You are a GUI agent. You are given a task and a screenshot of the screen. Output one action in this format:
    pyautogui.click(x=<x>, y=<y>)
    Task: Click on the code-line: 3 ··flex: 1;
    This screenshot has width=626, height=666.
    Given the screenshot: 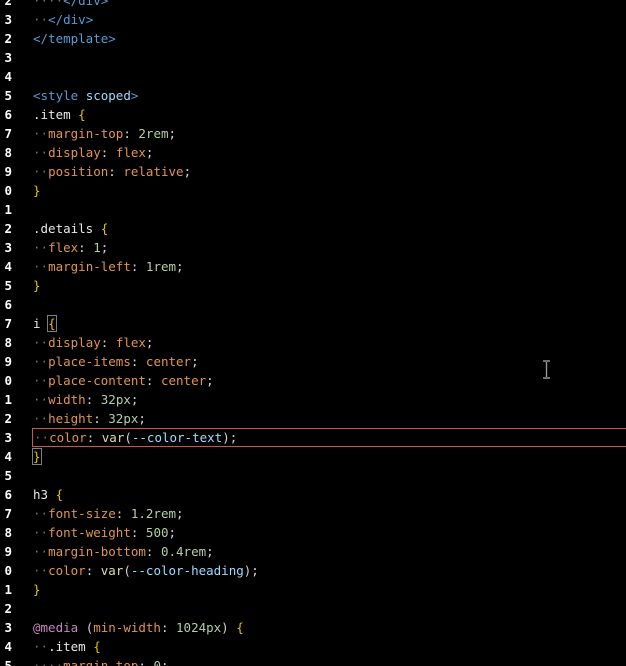 What is the action you would take?
    pyautogui.click(x=313, y=247)
    